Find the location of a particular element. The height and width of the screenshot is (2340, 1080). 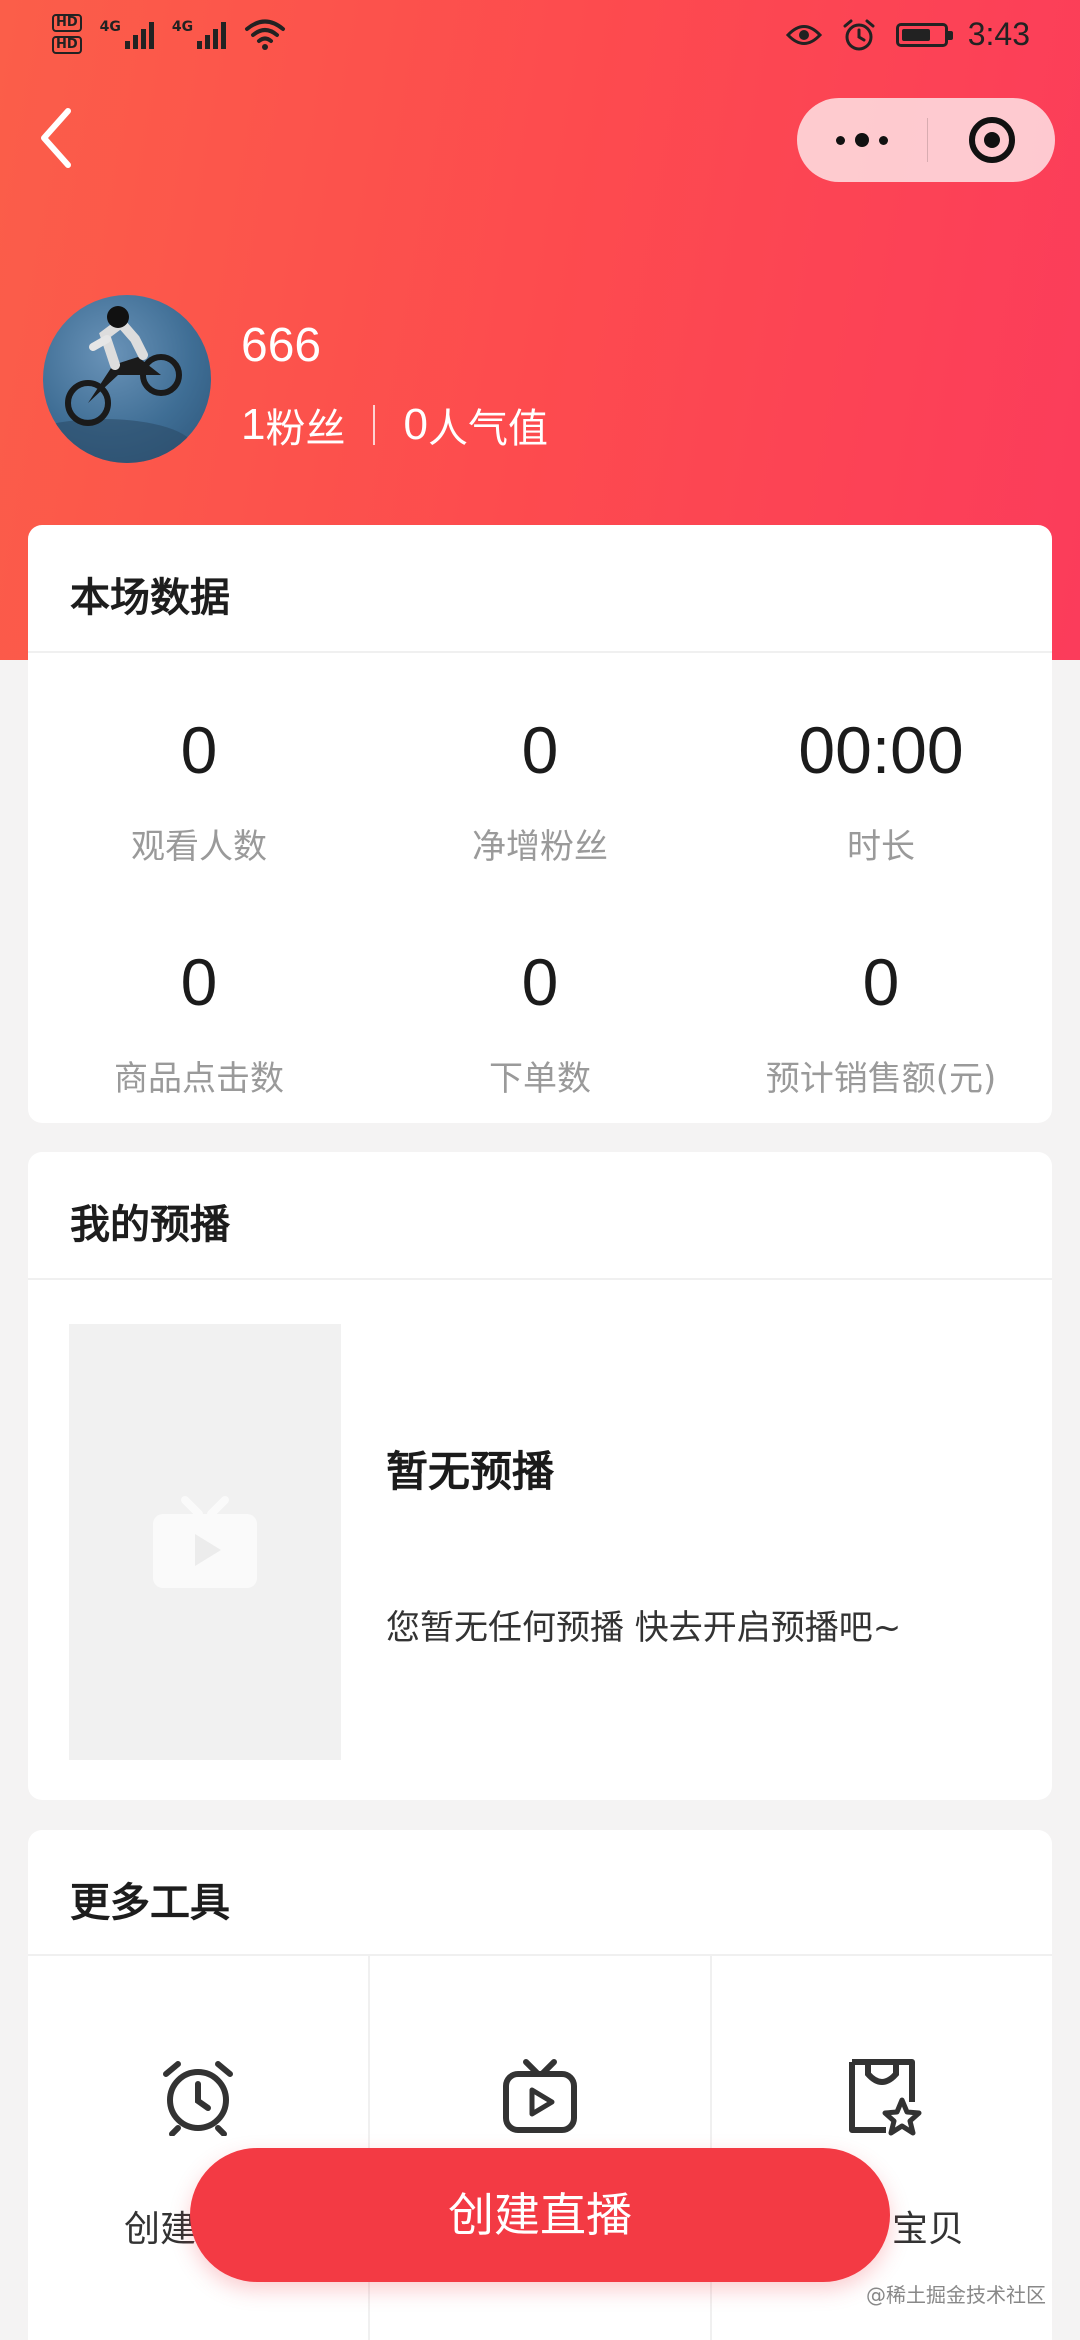

metric-label: 时长 is located at coordinates (881, 847).